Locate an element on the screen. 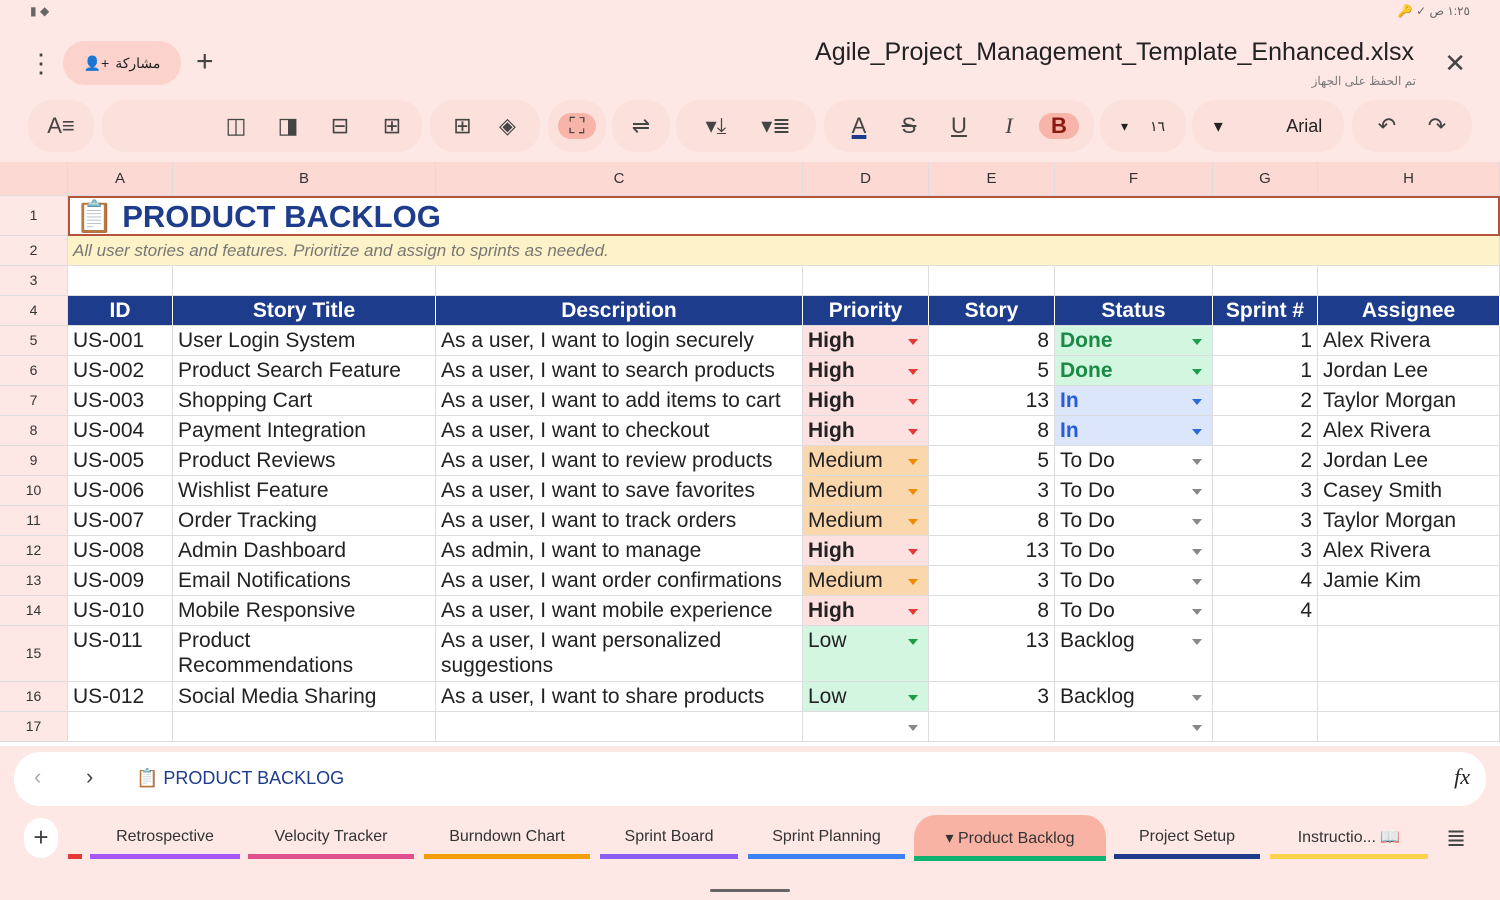 The width and height of the screenshot is (1500, 900). row-header-6: 6 is located at coordinates (34, 371).